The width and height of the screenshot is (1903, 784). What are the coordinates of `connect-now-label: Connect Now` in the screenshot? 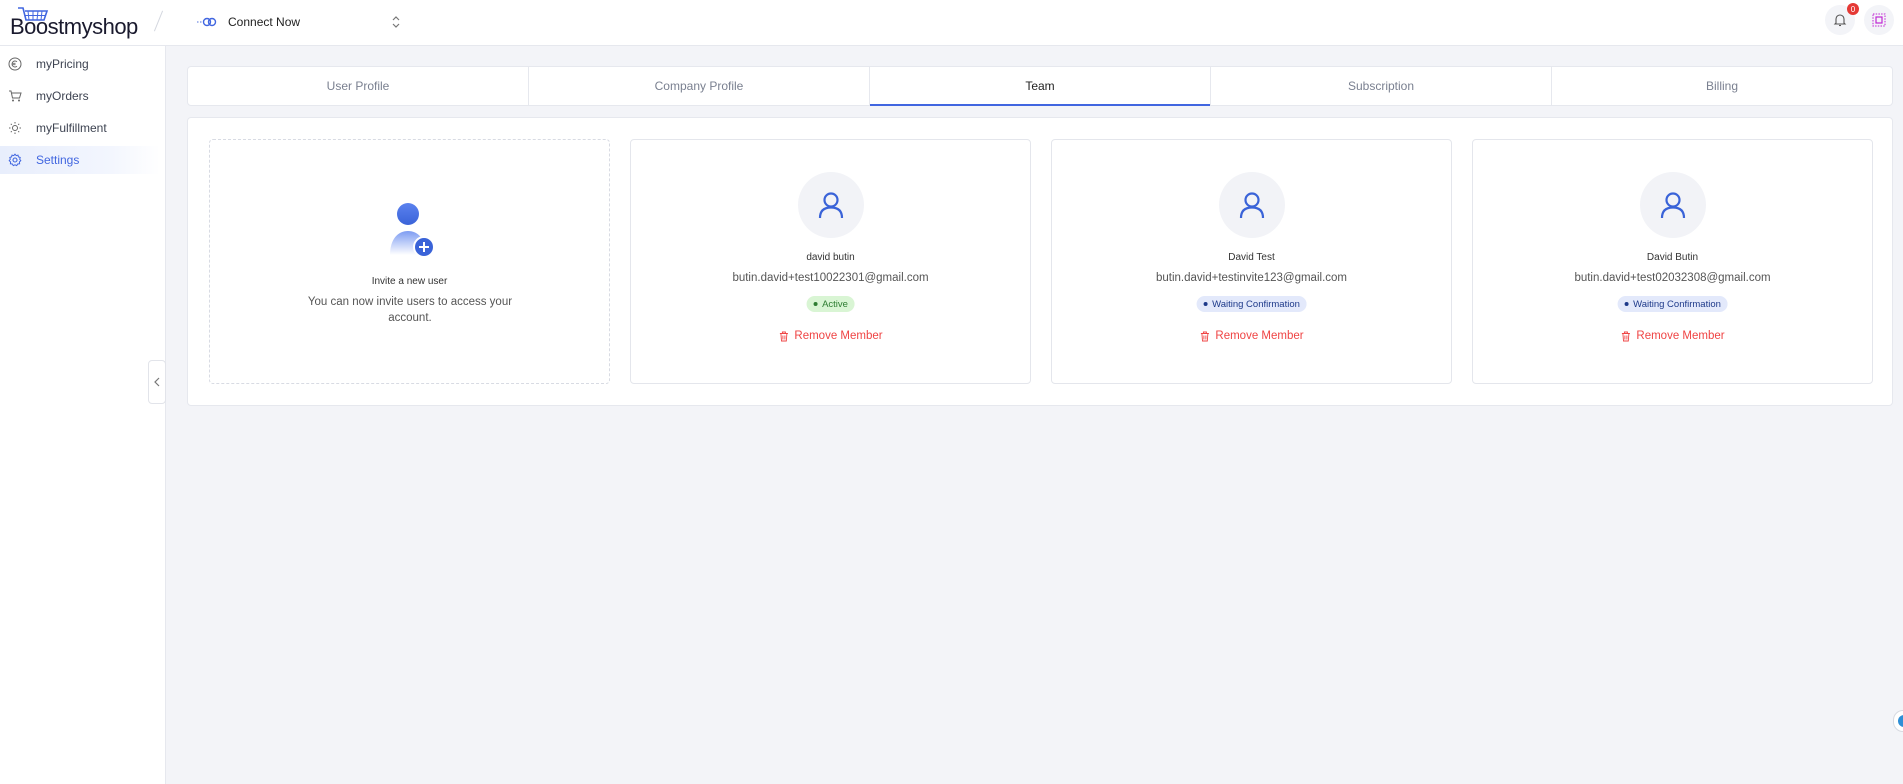 It's located at (264, 22).